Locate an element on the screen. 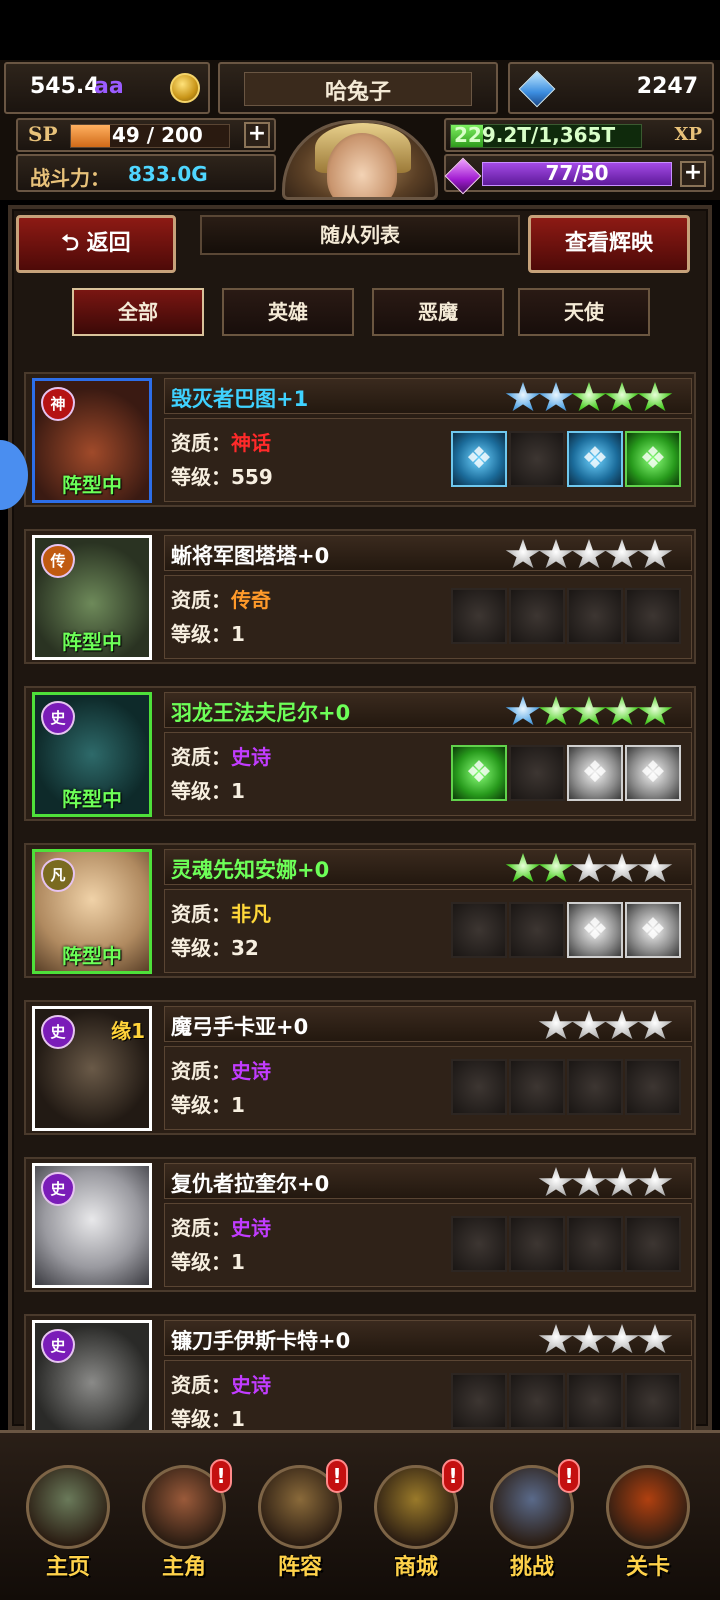  hero-card: 传阵型中 蜥将军图塔塔+0 资质：传奇 等级：1 is located at coordinates (360, 596).